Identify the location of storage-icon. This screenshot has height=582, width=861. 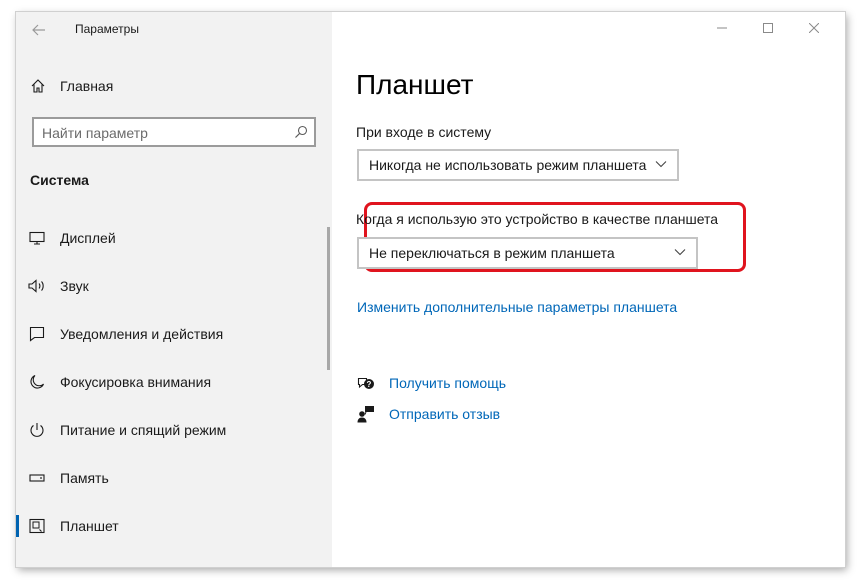
(37, 478).